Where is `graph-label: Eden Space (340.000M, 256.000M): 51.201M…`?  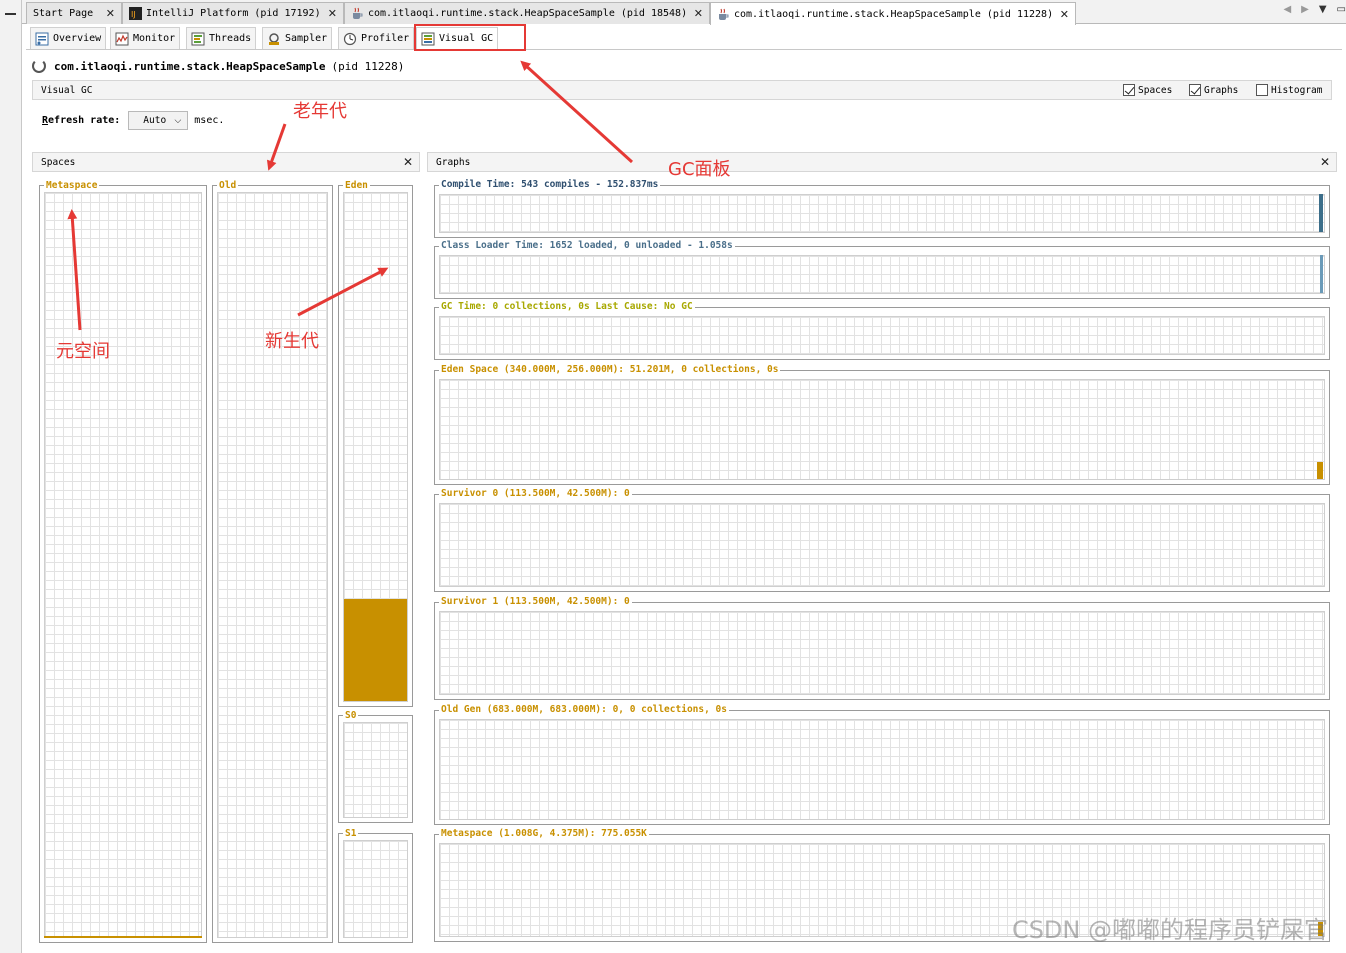 graph-label: Eden Space (340.000M, 256.000M): 51.201M… is located at coordinates (610, 369).